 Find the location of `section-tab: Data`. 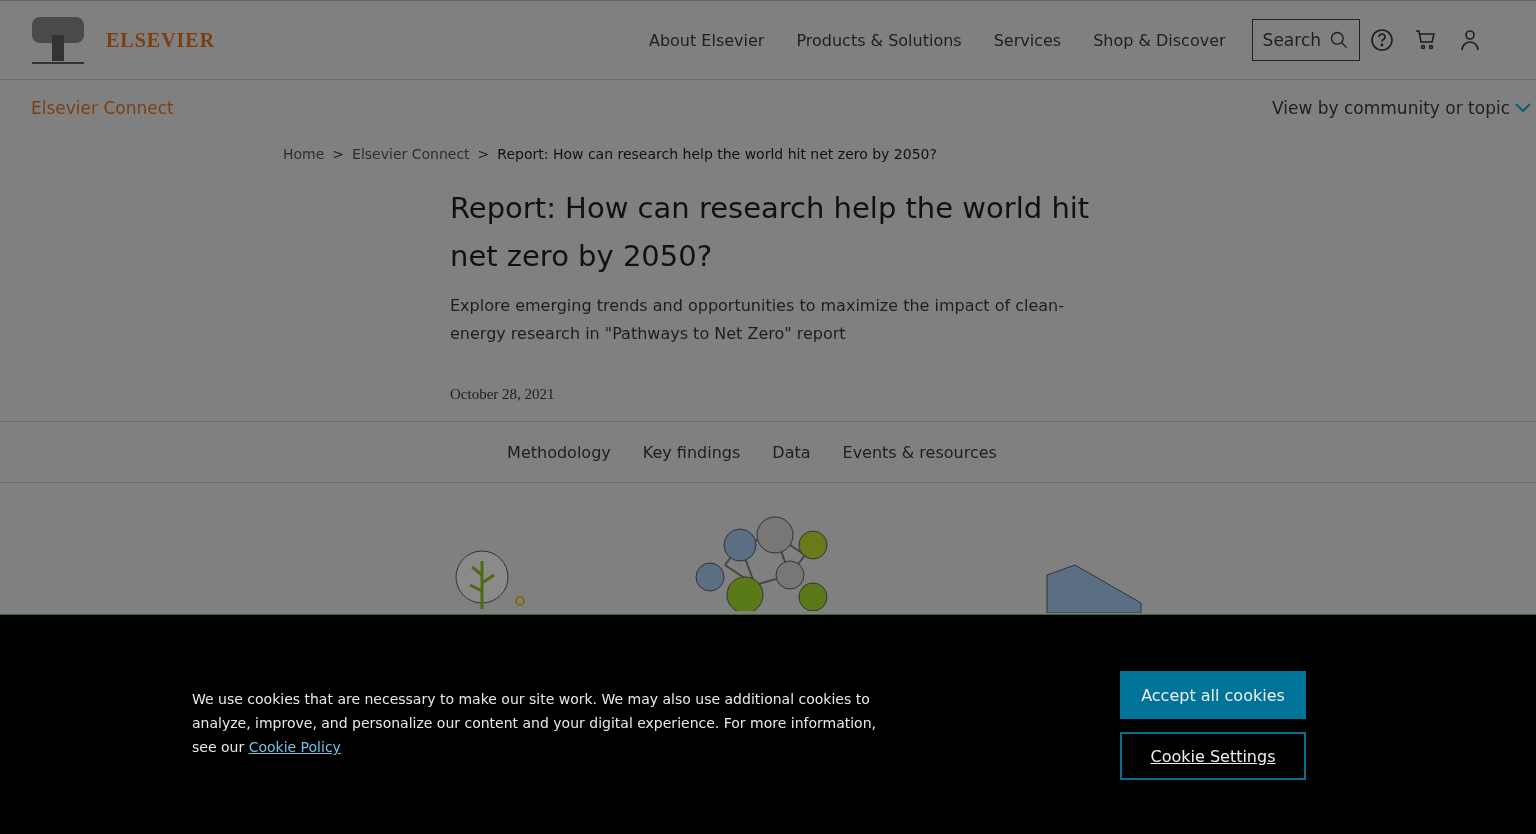

section-tab: Data is located at coordinates (791, 452).